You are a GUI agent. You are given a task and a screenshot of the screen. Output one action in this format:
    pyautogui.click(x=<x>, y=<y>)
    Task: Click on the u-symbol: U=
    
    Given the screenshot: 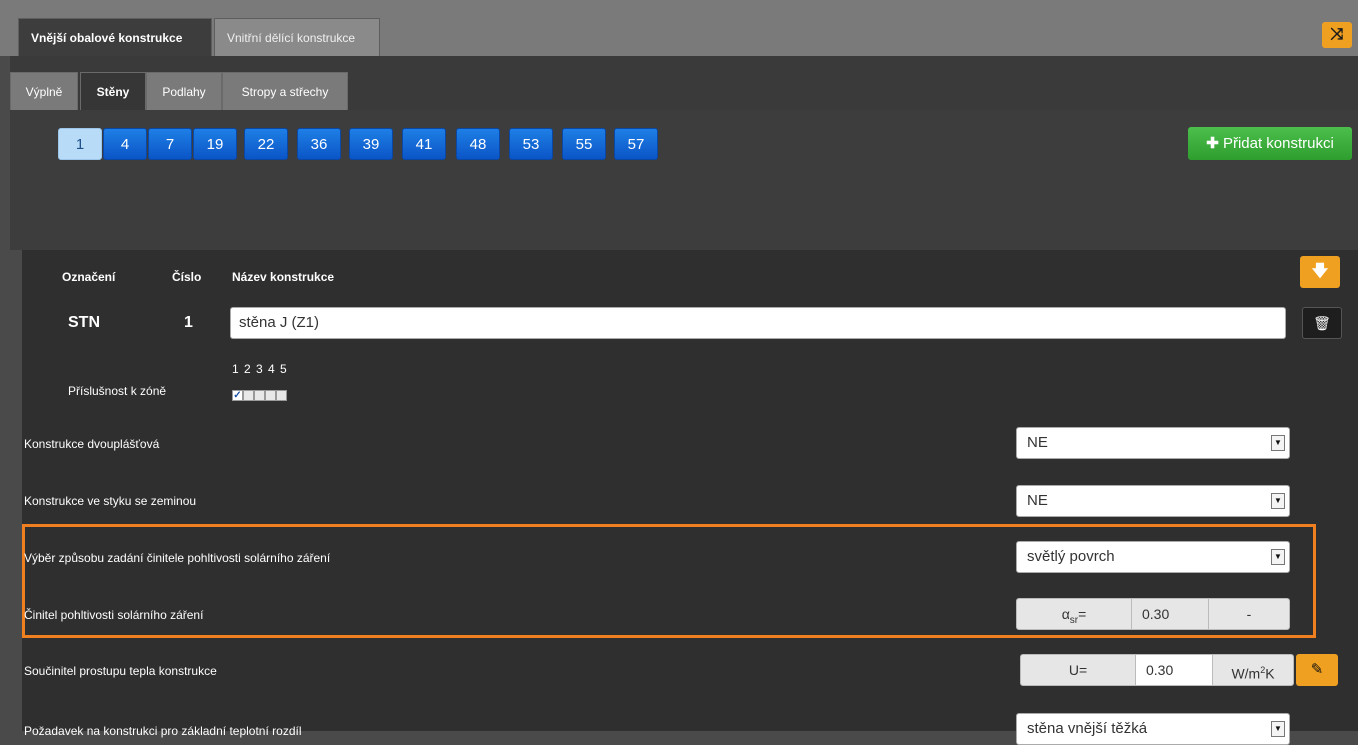 What is the action you would take?
    pyautogui.click(x=1078, y=670)
    